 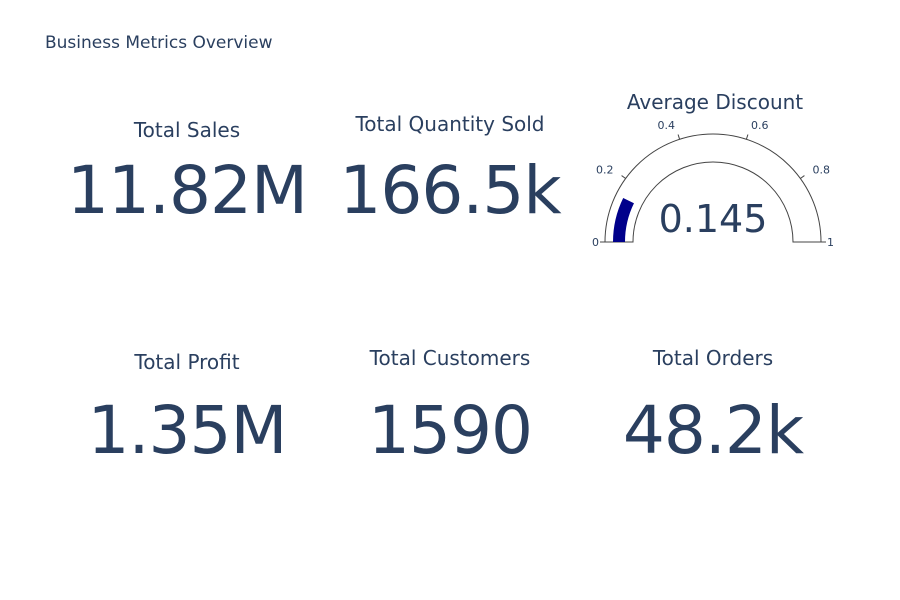 What do you see at coordinates (713, 219) in the screenshot?
I see `gauge-value: 0.145` at bounding box center [713, 219].